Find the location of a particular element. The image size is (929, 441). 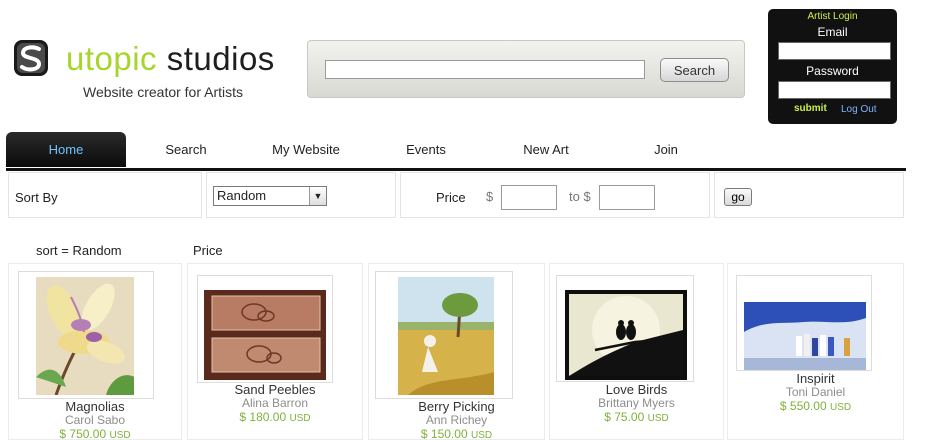

product-title: Sand Peebles is located at coordinates (275, 389).